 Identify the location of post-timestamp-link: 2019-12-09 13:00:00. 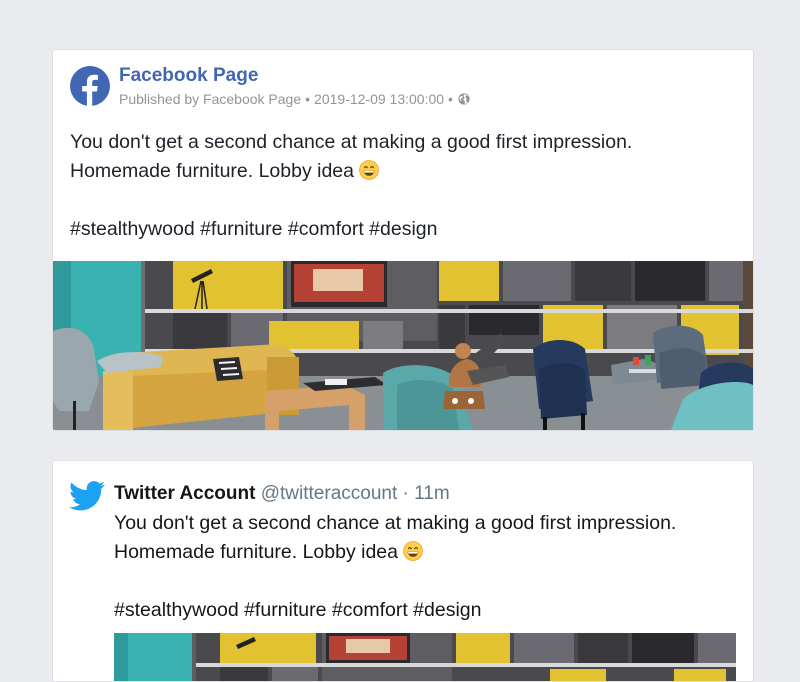
(379, 99).